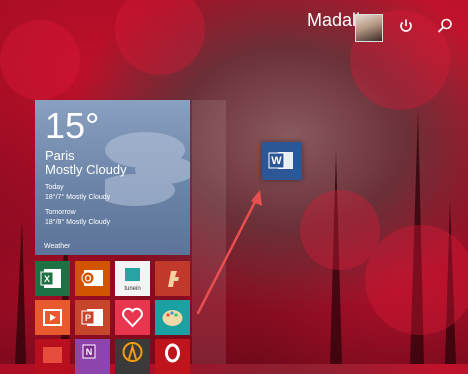  What do you see at coordinates (209, 232) in the screenshot?
I see `start-tiles-panel` at bounding box center [209, 232].